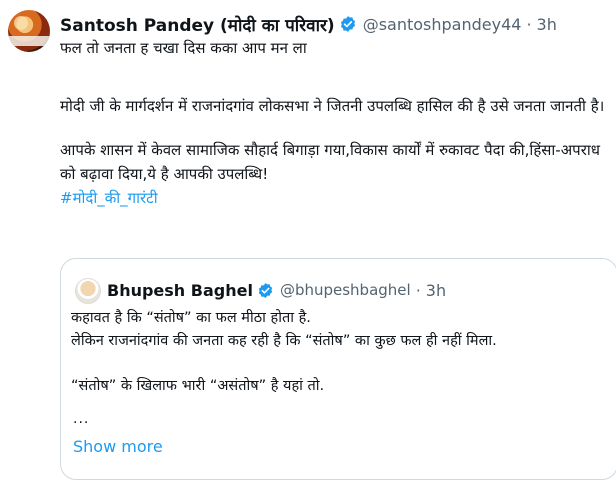  Describe the element at coordinates (191, 318) in the screenshot. I see `quoted-line-1: कहावत है कि “संतोष” का फल मीठा होता है.` at that location.